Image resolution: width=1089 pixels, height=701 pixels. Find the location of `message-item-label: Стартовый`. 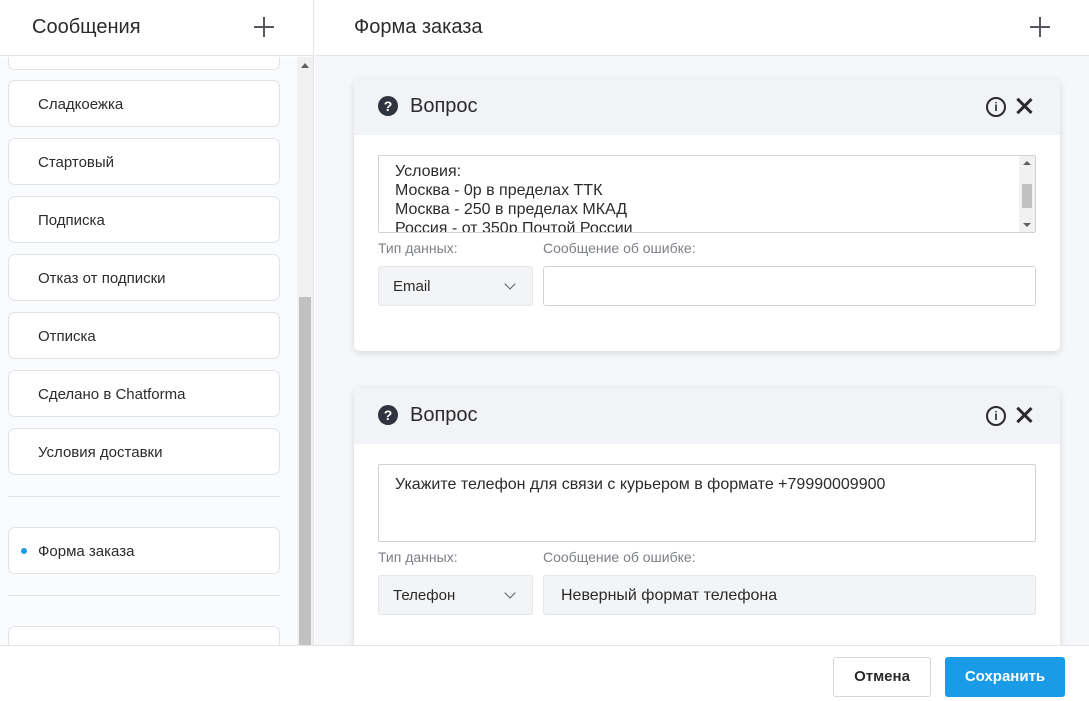

message-item-label: Стартовый is located at coordinates (76, 162).